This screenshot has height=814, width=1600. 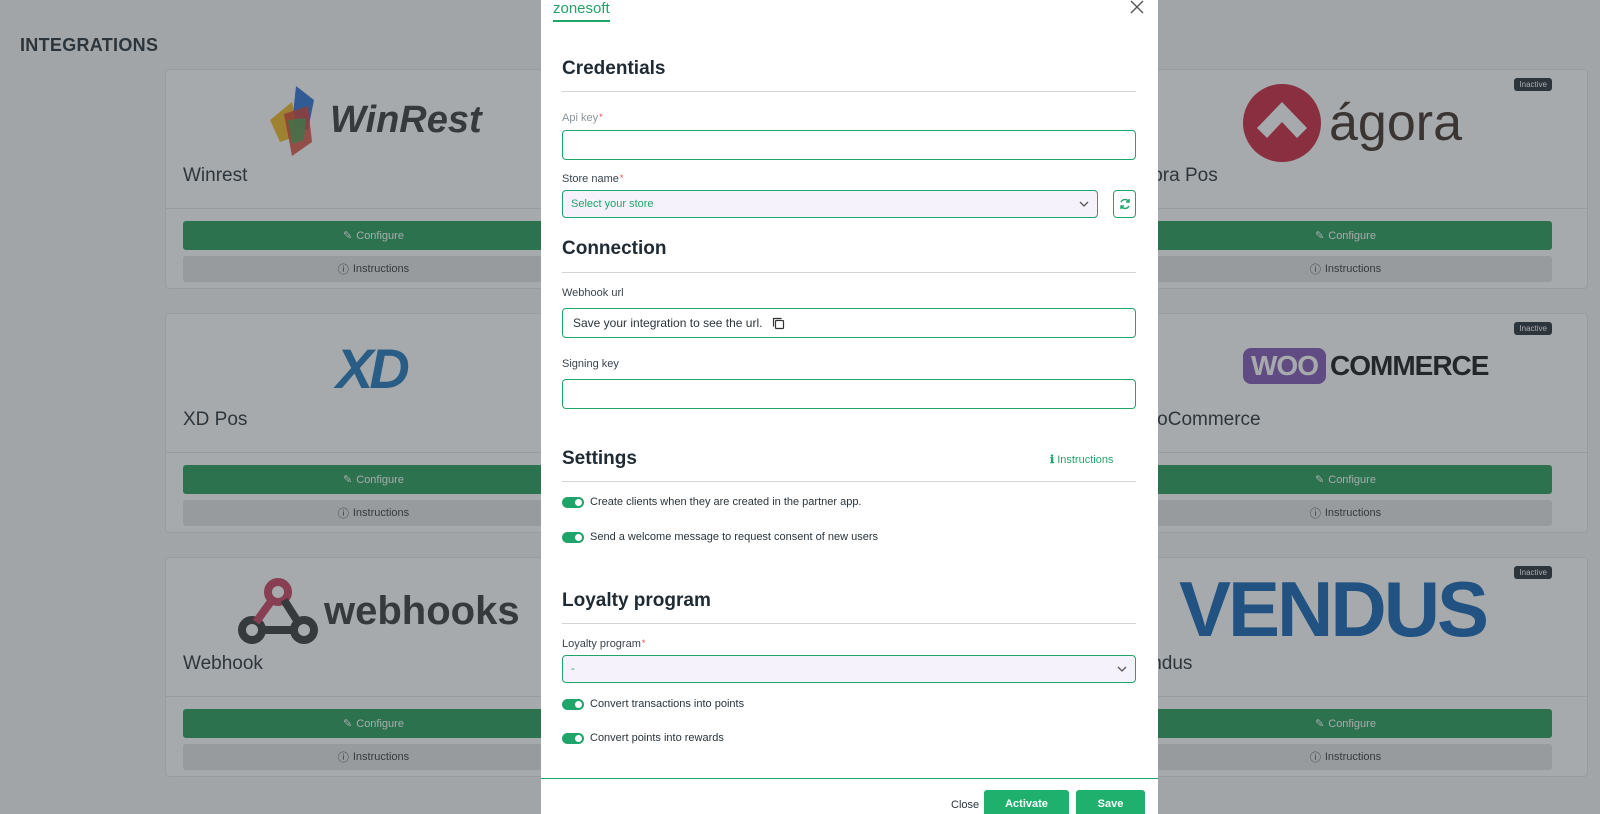 I want to click on store-select: Select your store, so click(x=830, y=204).